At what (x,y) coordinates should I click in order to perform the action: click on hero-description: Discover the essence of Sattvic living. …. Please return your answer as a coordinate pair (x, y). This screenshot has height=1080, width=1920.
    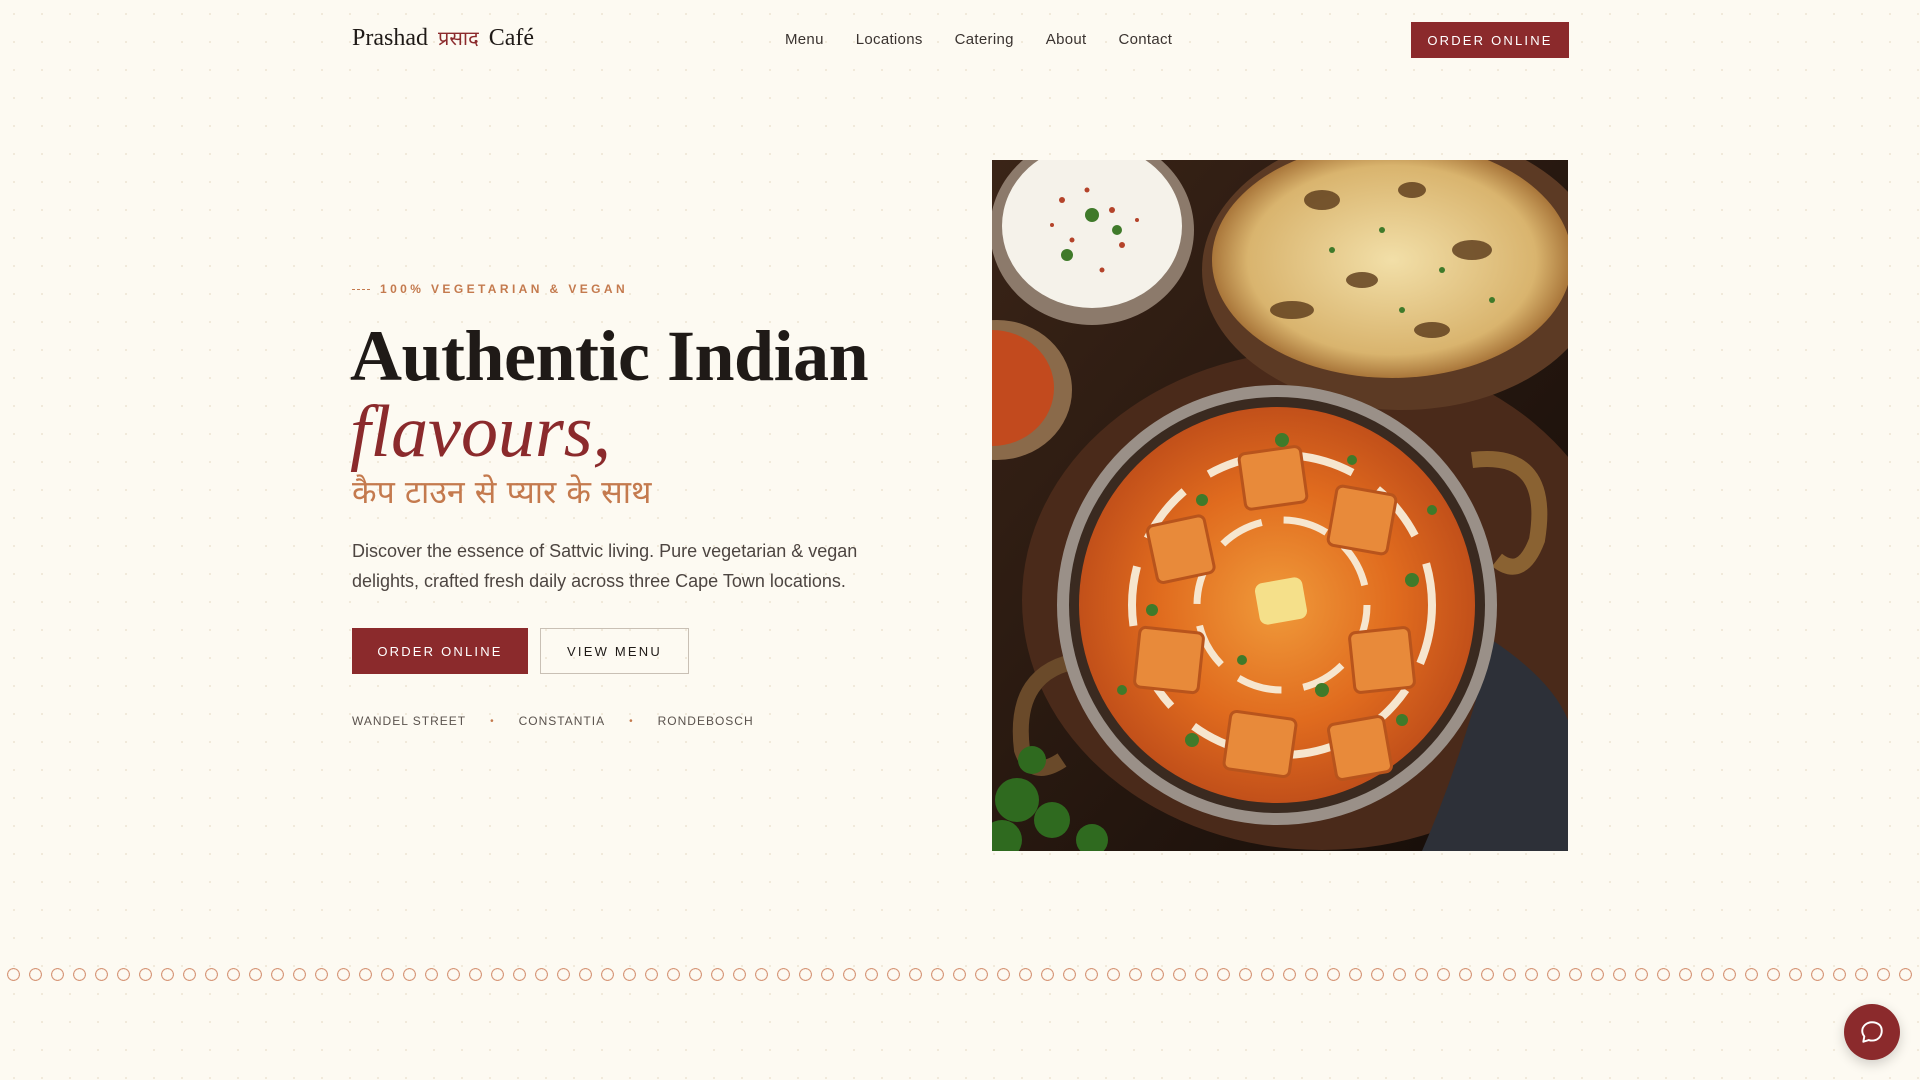
    Looking at the image, I should click on (605, 566).